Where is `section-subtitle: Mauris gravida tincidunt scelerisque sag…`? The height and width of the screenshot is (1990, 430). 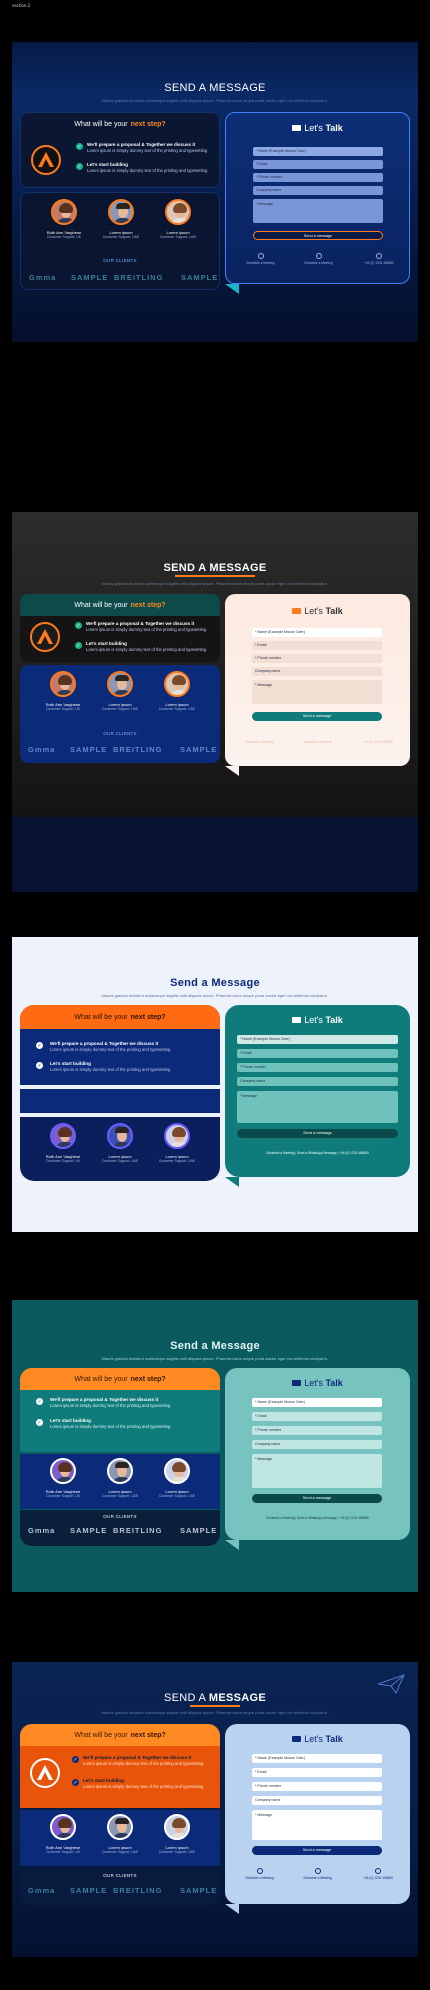
section-subtitle: Mauris gravida tincidunt scelerisque sag… is located at coordinates (215, 583).